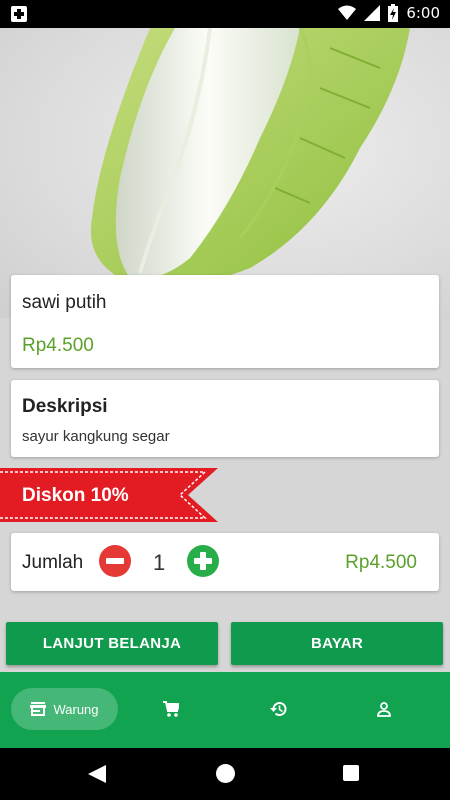  Describe the element at coordinates (337, 643) in the screenshot. I see `pay-button: BAYAR` at that location.